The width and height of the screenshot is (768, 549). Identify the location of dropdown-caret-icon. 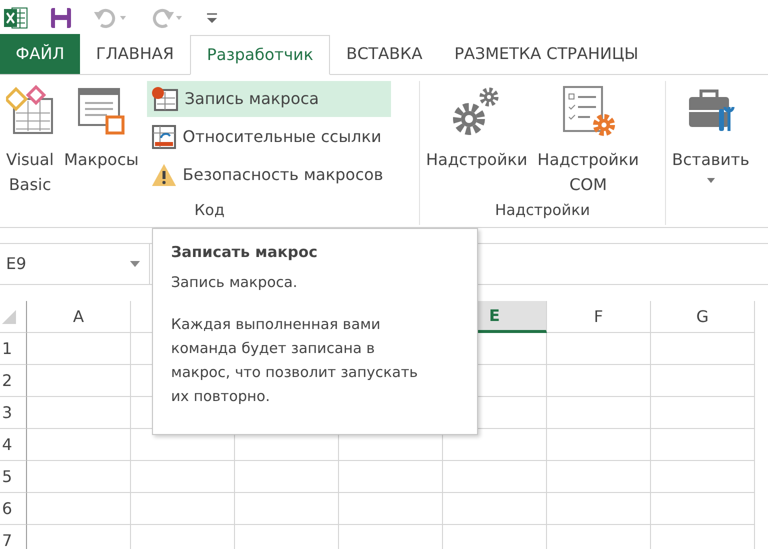
(135, 264).